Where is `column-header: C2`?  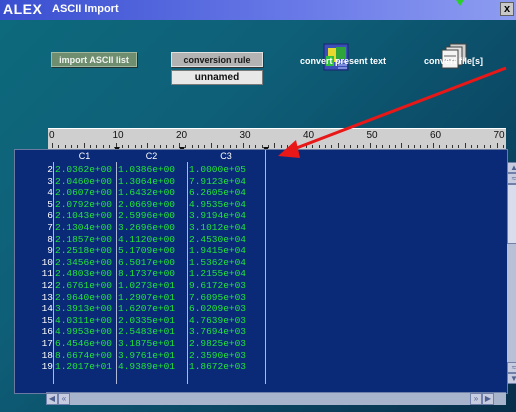 column-header: C2 is located at coordinates (152, 156).